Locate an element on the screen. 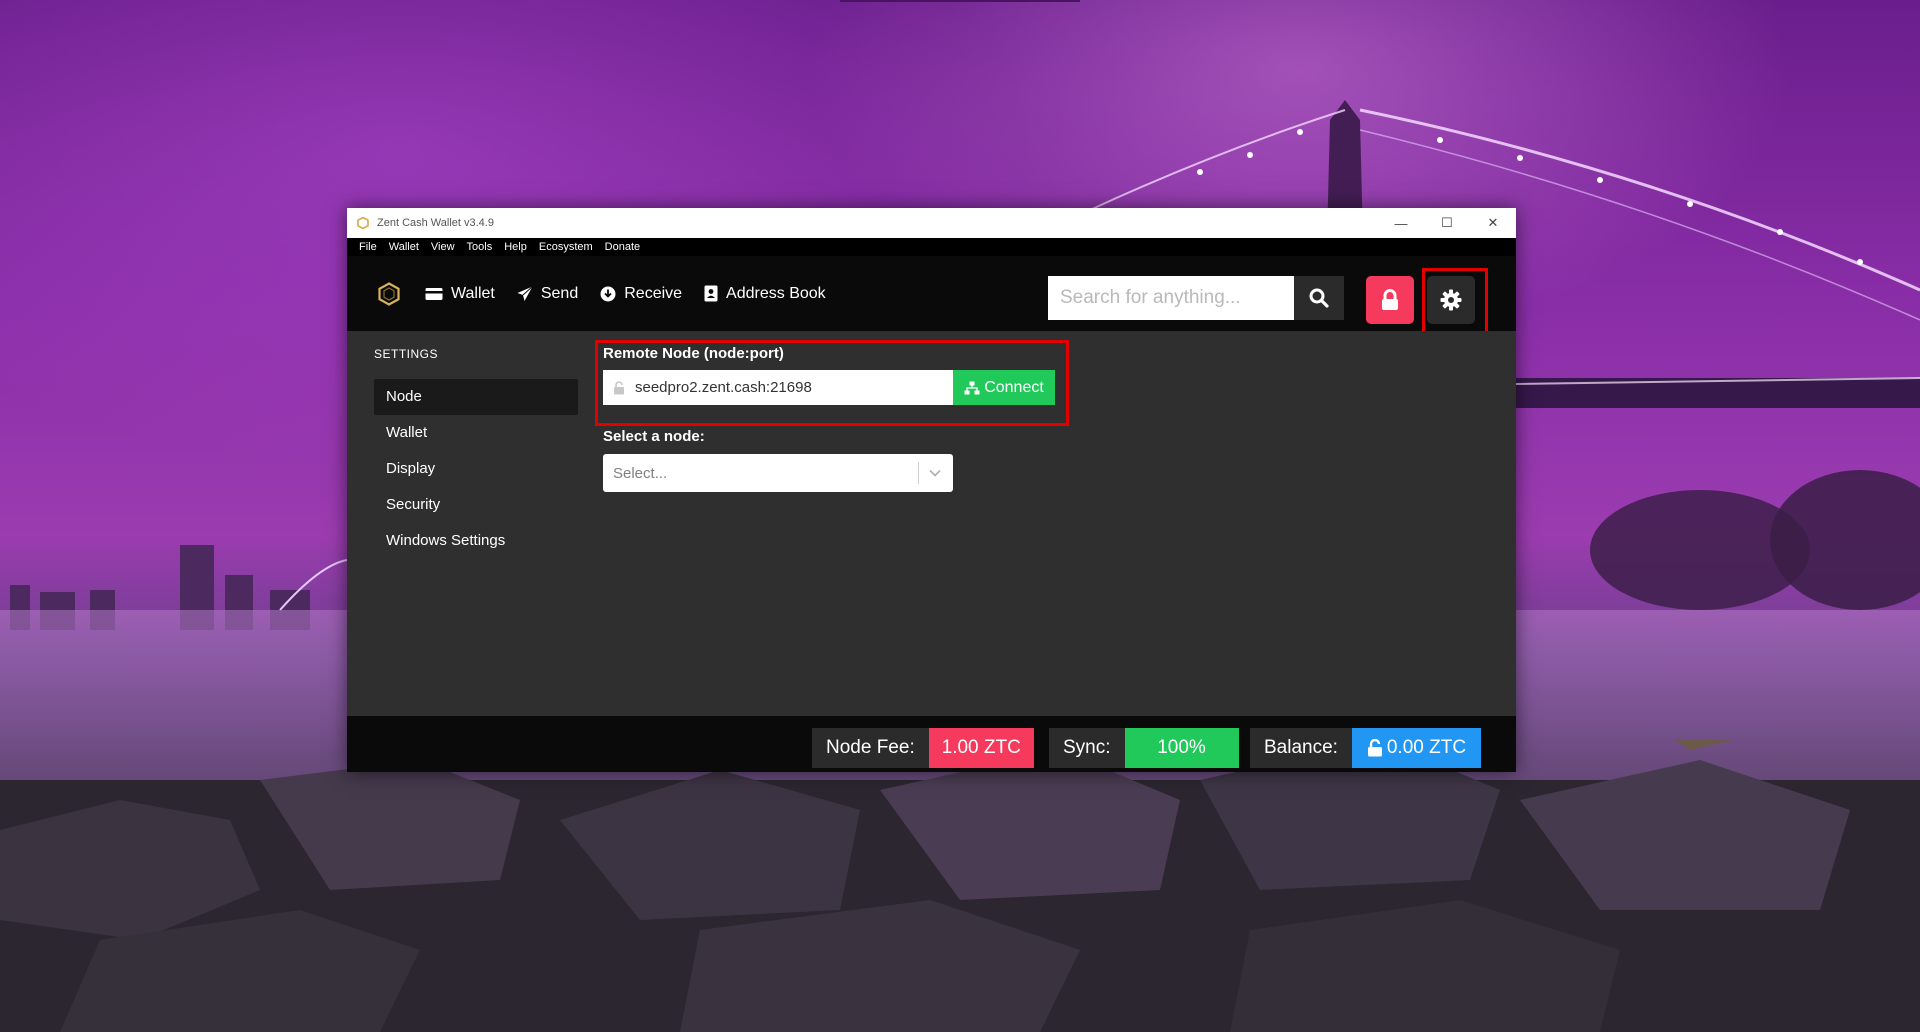  menu-view: View is located at coordinates (443, 247).